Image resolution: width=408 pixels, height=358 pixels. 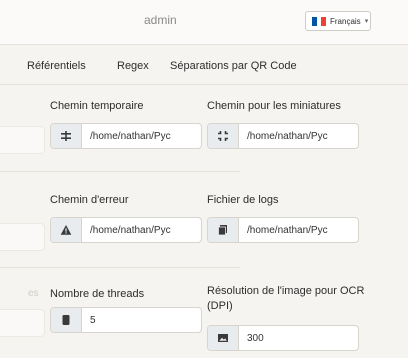 I want to click on language-label: Français, so click(x=345, y=21).